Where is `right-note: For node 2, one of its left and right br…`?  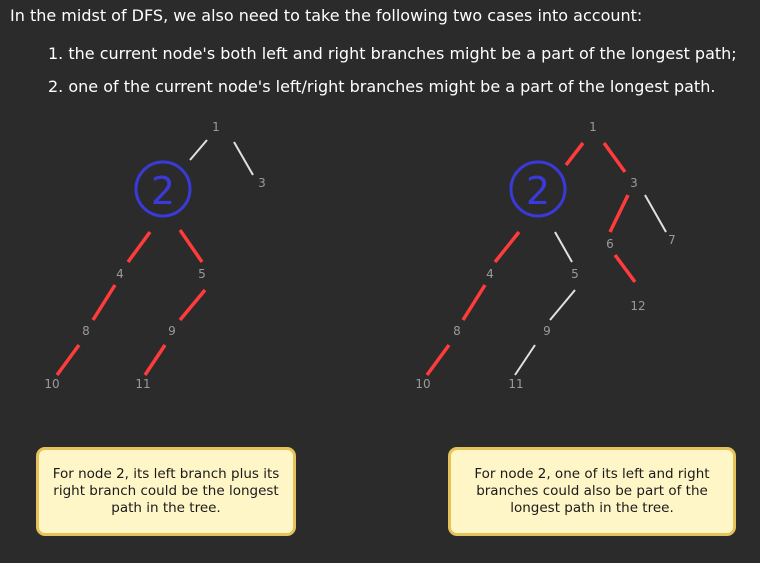
right-note: For node 2, one of its left and right br… is located at coordinates (592, 491).